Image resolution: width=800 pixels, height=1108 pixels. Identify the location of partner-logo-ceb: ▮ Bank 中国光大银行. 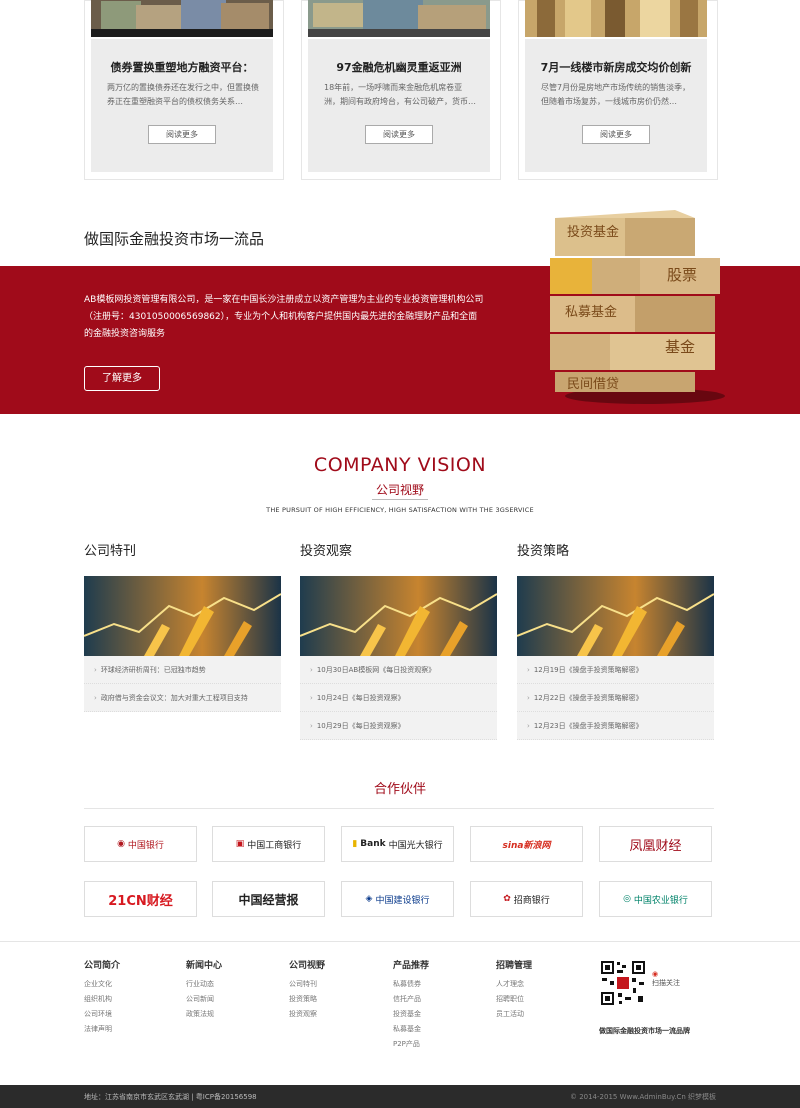
(397, 844).